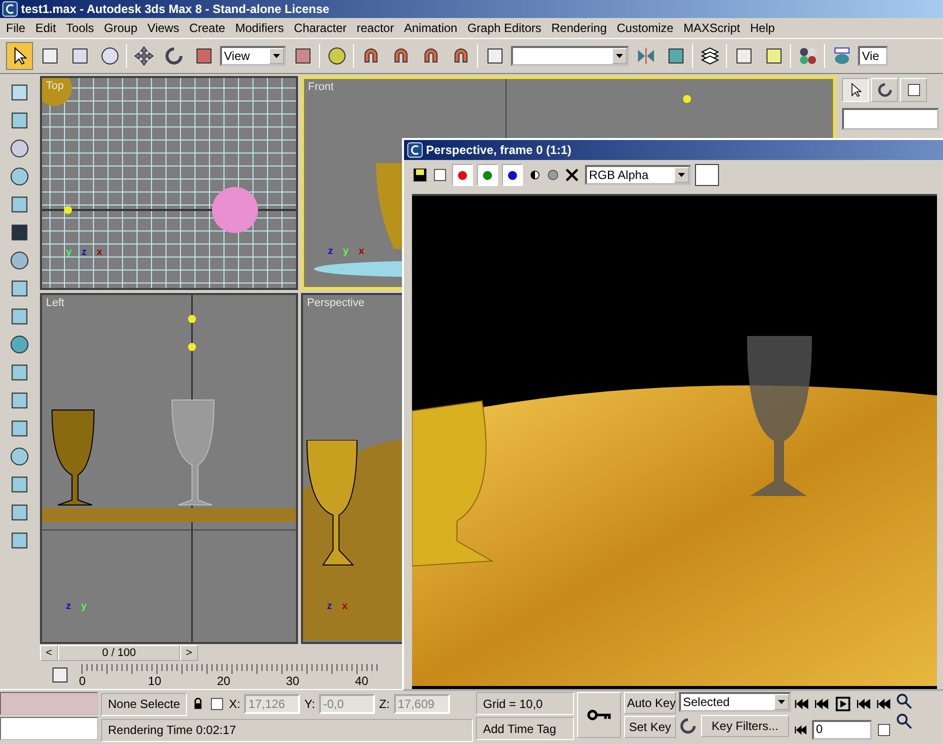  Describe the element at coordinates (650, 703) in the screenshot. I see `auto-key-button: Auto Key` at that location.